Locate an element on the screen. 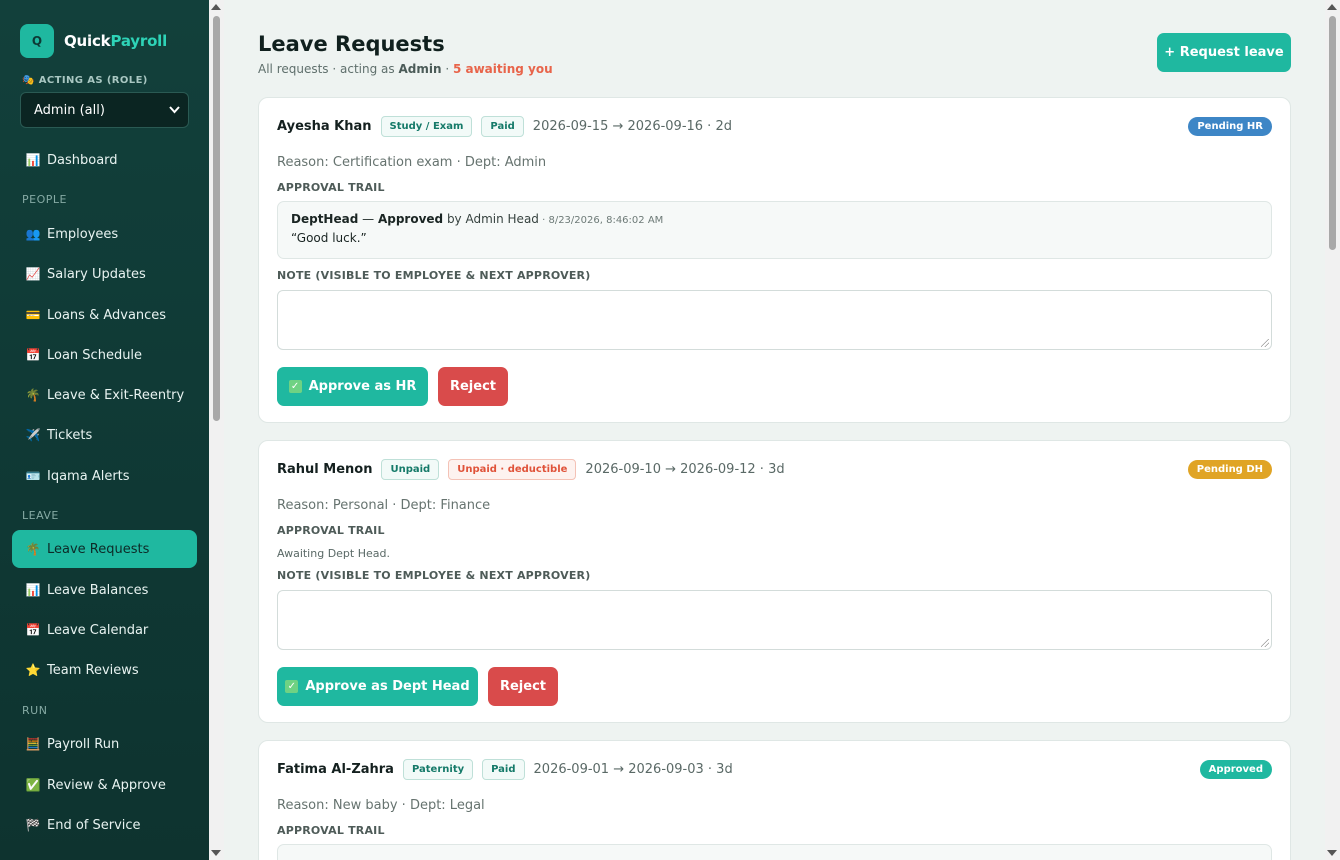 The image size is (1340, 860). brand: Q QuickPayroll is located at coordinates (93, 41).